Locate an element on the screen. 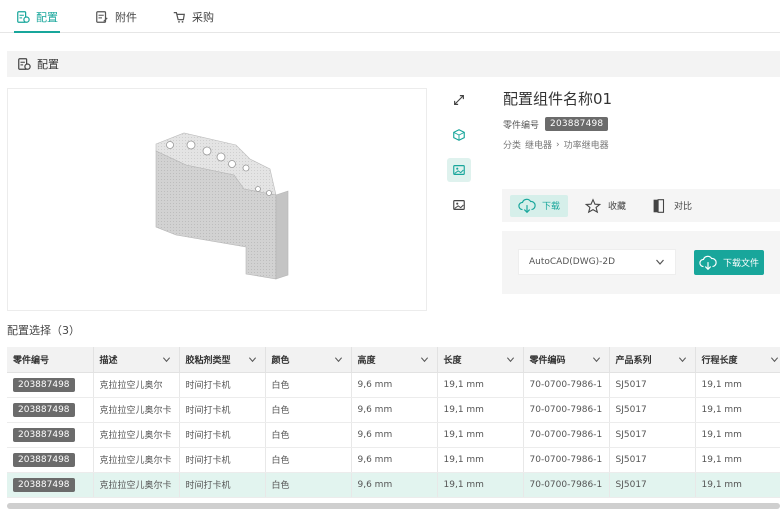 The height and width of the screenshot is (518, 780). image-view-button is located at coordinates (459, 170).